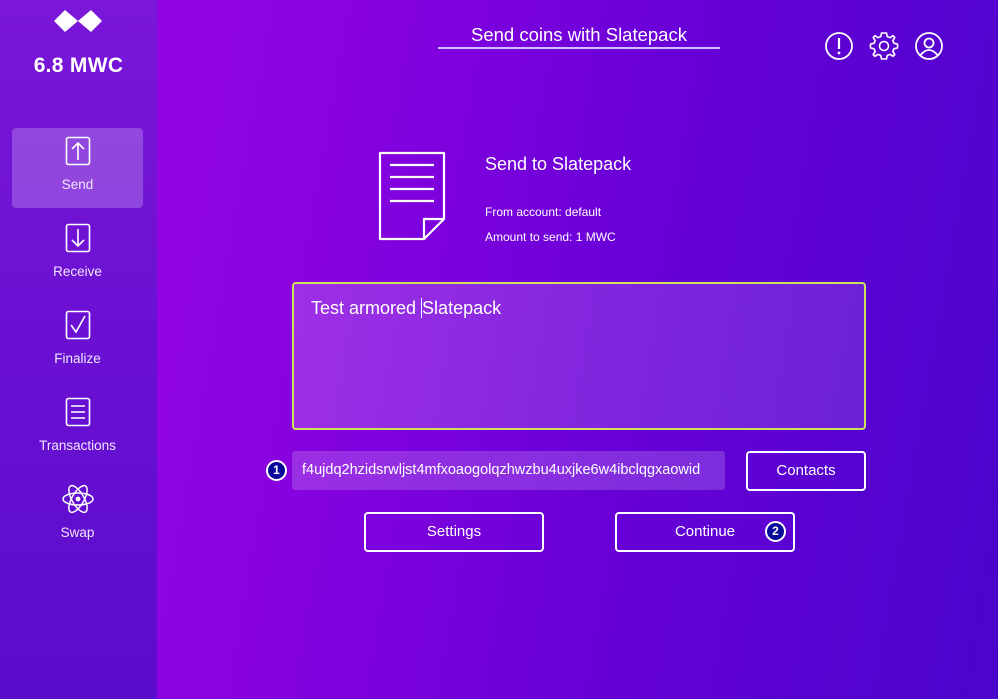  I want to click on sidebar-item-swap: Swap, so click(77, 516).